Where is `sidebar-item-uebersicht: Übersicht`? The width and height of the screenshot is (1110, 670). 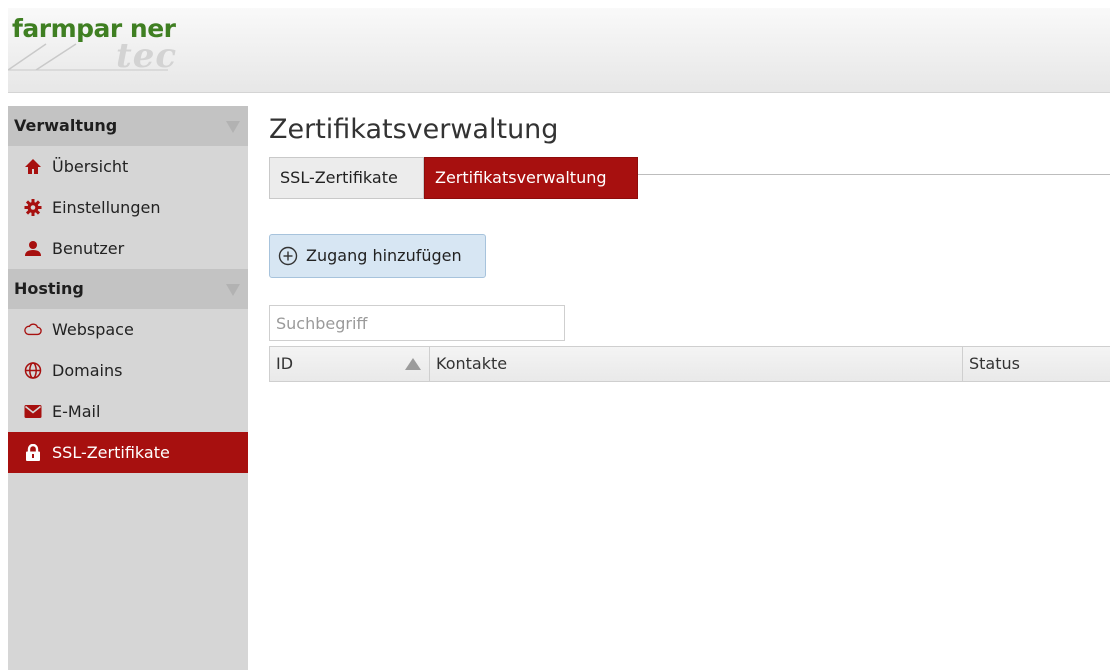 sidebar-item-uebersicht: Übersicht is located at coordinates (128, 166).